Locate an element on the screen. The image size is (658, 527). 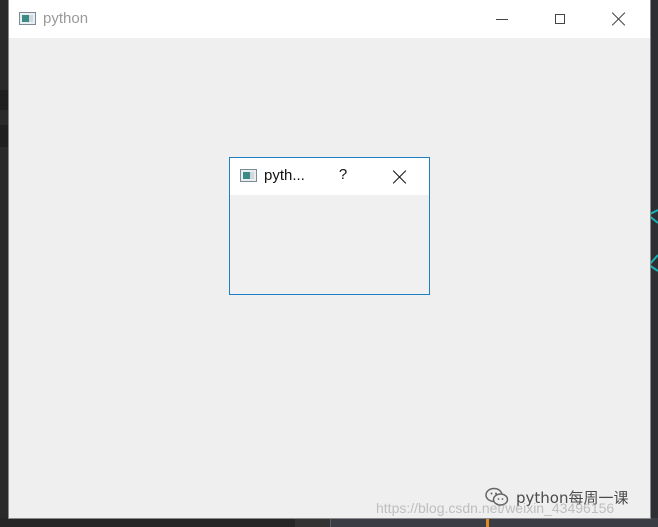
dialog-titlebar: pyth... ? is located at coordinates (329, 176).